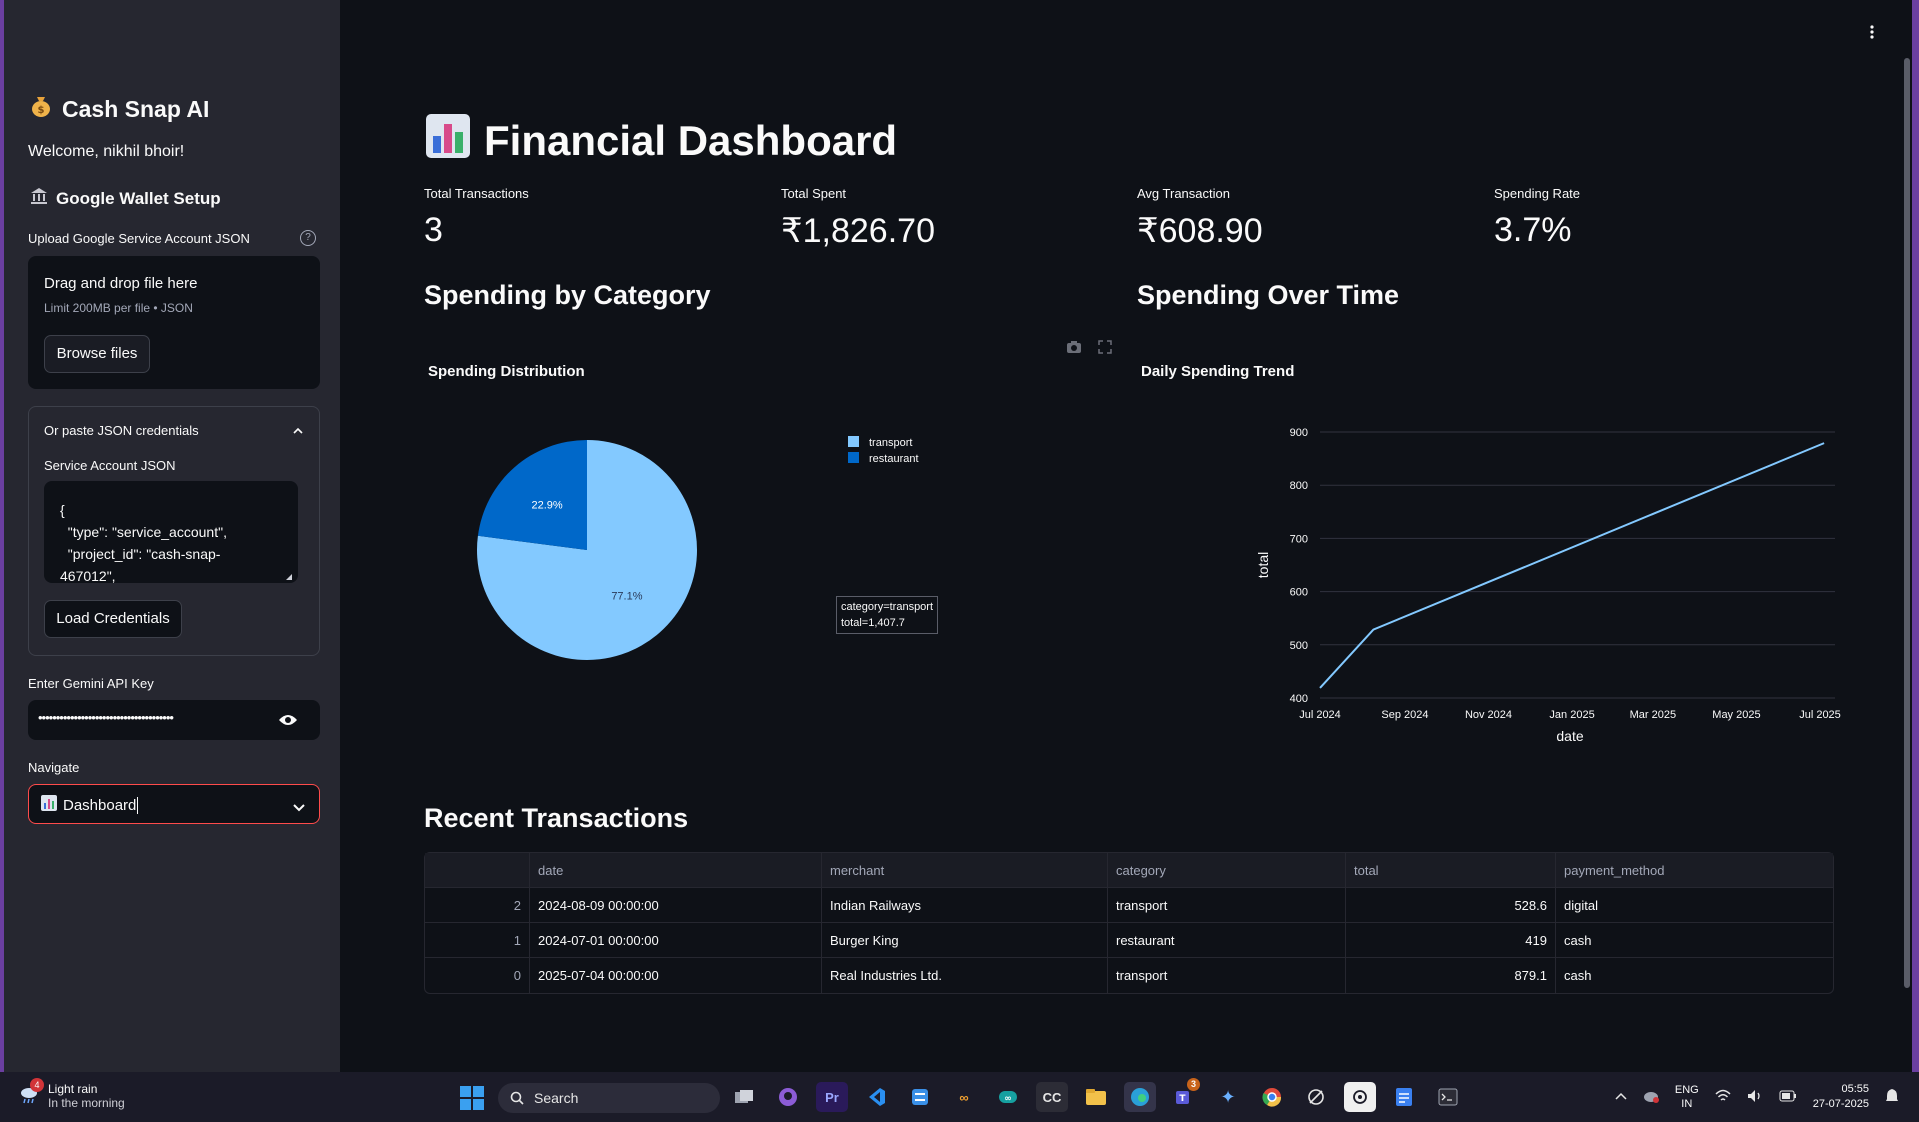 This screenshot has height=1122, width=1919. Describe the element at coordinates (517, 1098) in the screenshot. I see `search-icon` at that location.